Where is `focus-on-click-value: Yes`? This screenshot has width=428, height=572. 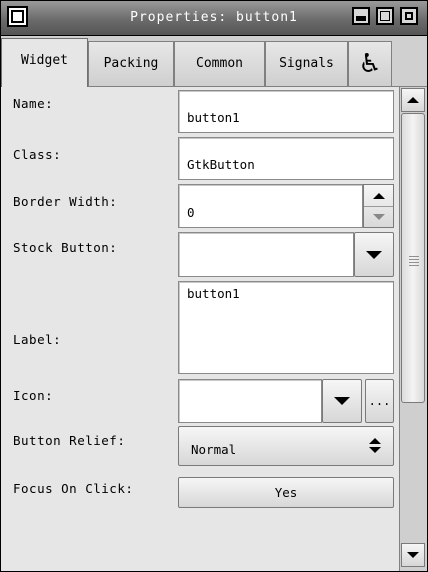
focus-on-click-value: Yes is located at coordinates (286, 492).